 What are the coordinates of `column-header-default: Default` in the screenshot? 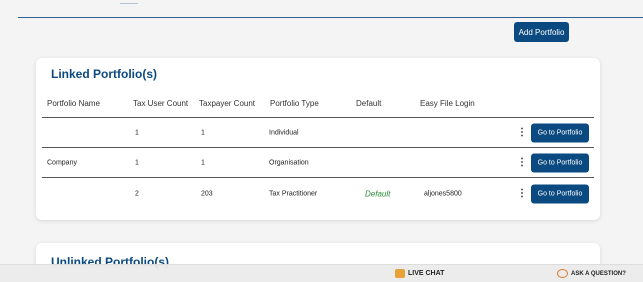 It's located at (369, 103).